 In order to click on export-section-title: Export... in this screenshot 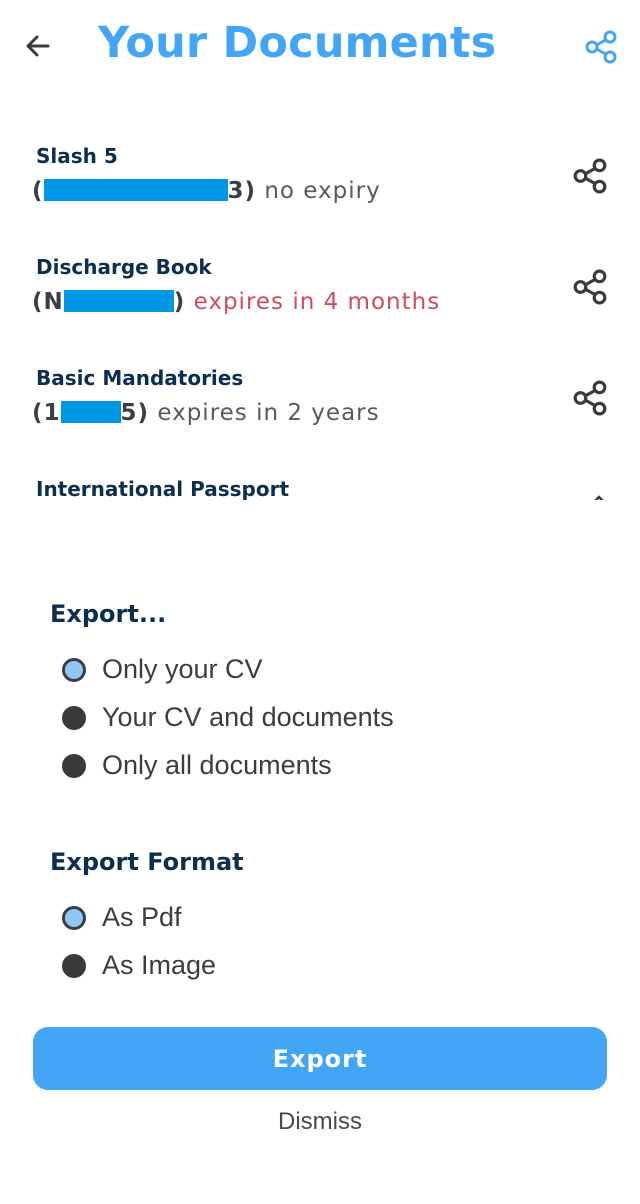, I will do `click(108, 614)`.